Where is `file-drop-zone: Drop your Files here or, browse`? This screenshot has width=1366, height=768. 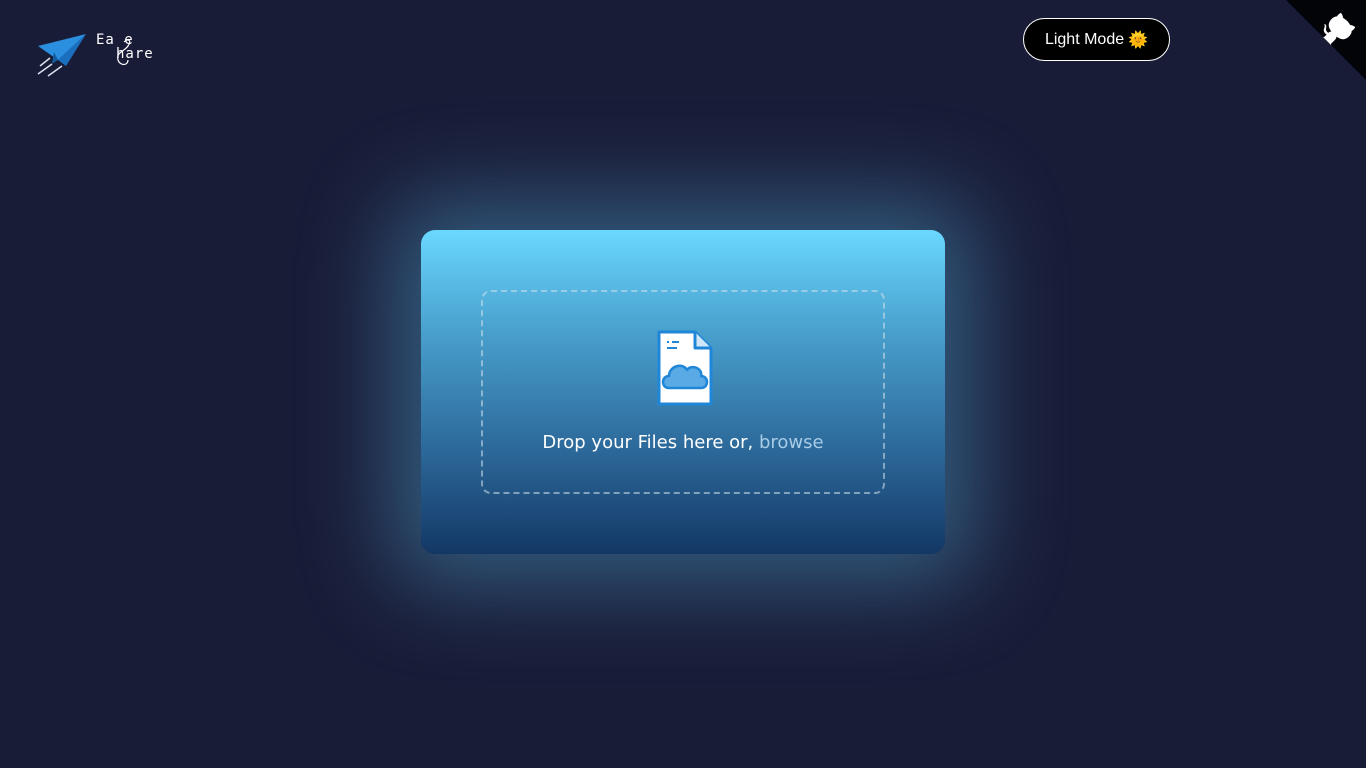
file-drop-zone: Drop your Files here or, browse is located at coordinates (683, 392).